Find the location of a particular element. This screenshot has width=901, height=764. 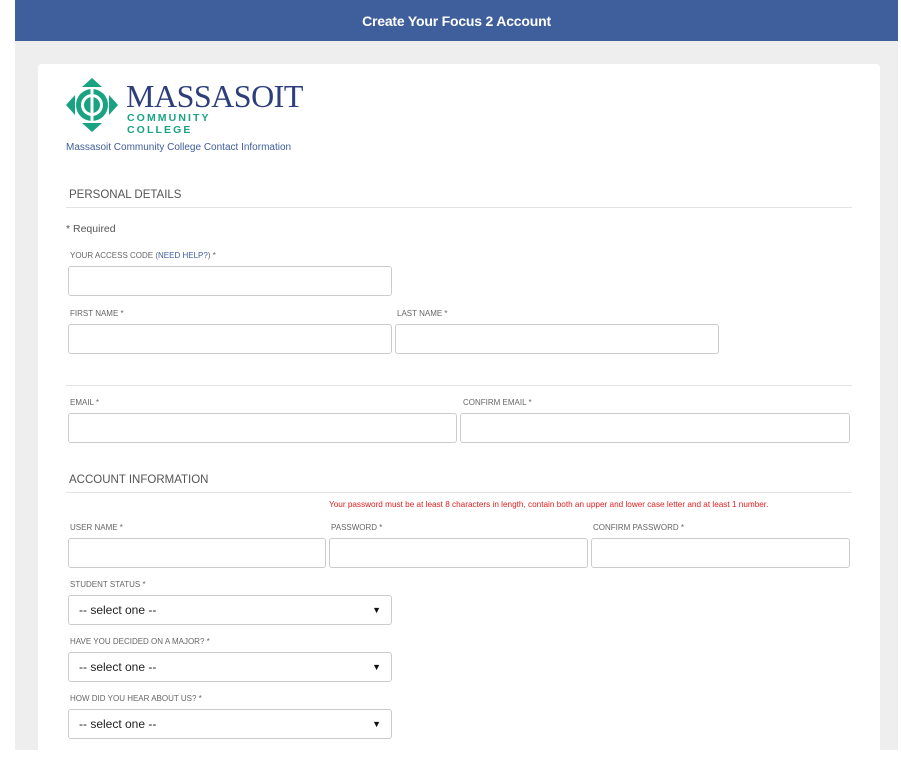

confirm-password-input is located at coordinates (720, 553).